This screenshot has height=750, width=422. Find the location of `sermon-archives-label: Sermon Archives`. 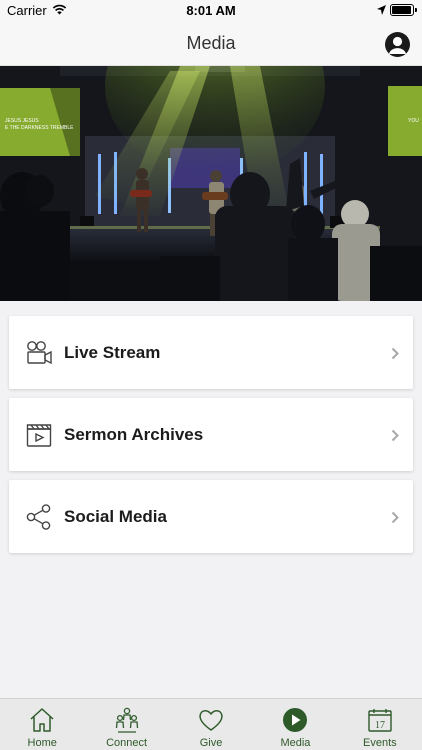

sermon-archives-label: Sermon Archives is located at coordinates (134, 434).